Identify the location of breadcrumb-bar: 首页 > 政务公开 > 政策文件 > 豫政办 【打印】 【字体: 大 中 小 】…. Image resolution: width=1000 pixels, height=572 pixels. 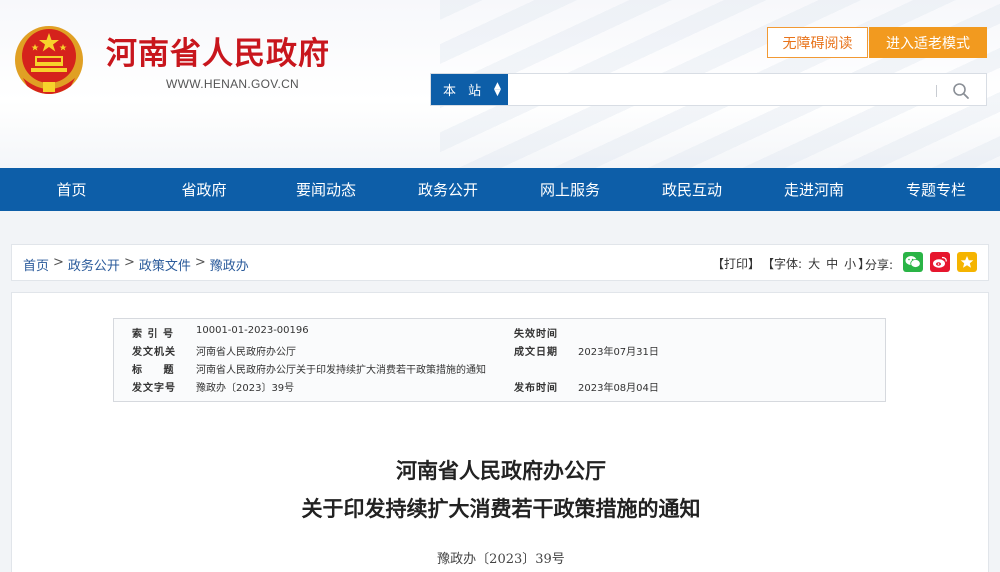
(500, 262).